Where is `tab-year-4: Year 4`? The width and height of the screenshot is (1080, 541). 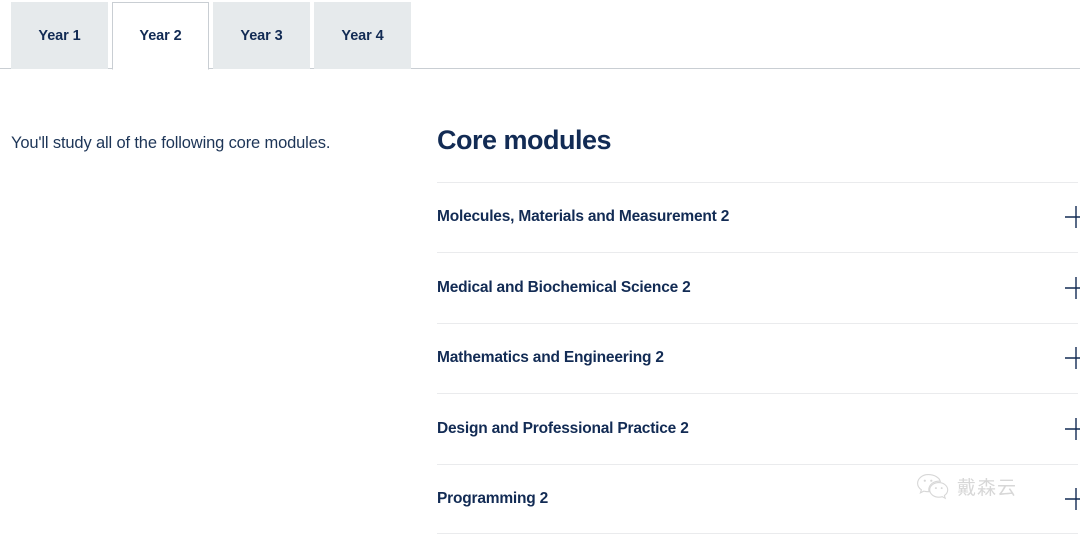 tab-year-4: Year 4 is located at coordinates (362, 35).